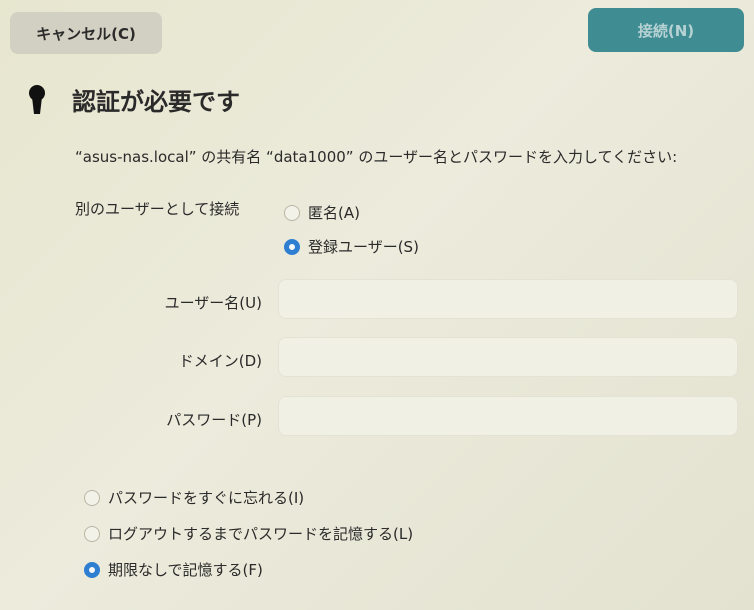 The height and width of the screenshot is (610, 754). What do you see at coordinates (206, 498) in the screenshot?
I see `radio-forget-immediately-label: パスワードをすぐに忘れる(I)` at bounding box center [206, 498].